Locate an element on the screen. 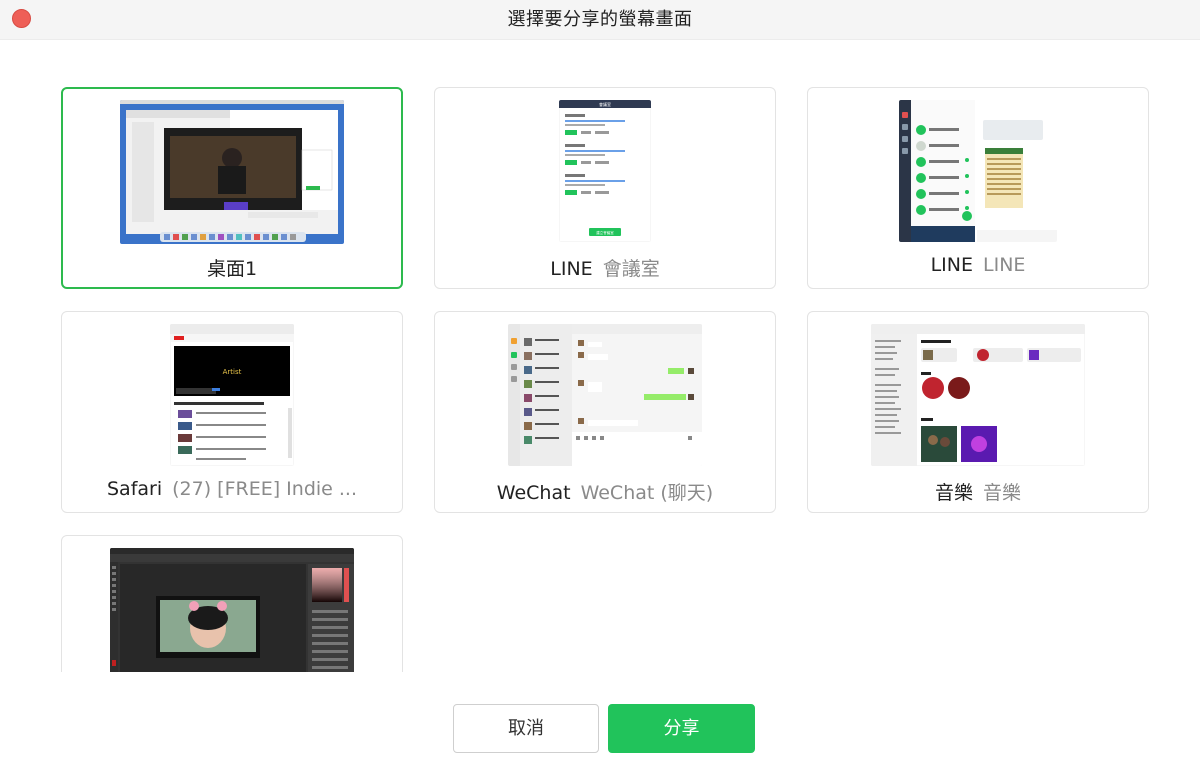  dialog-title: 選擇要分享的螢幕畫面 is located at coordinates (600, 19).